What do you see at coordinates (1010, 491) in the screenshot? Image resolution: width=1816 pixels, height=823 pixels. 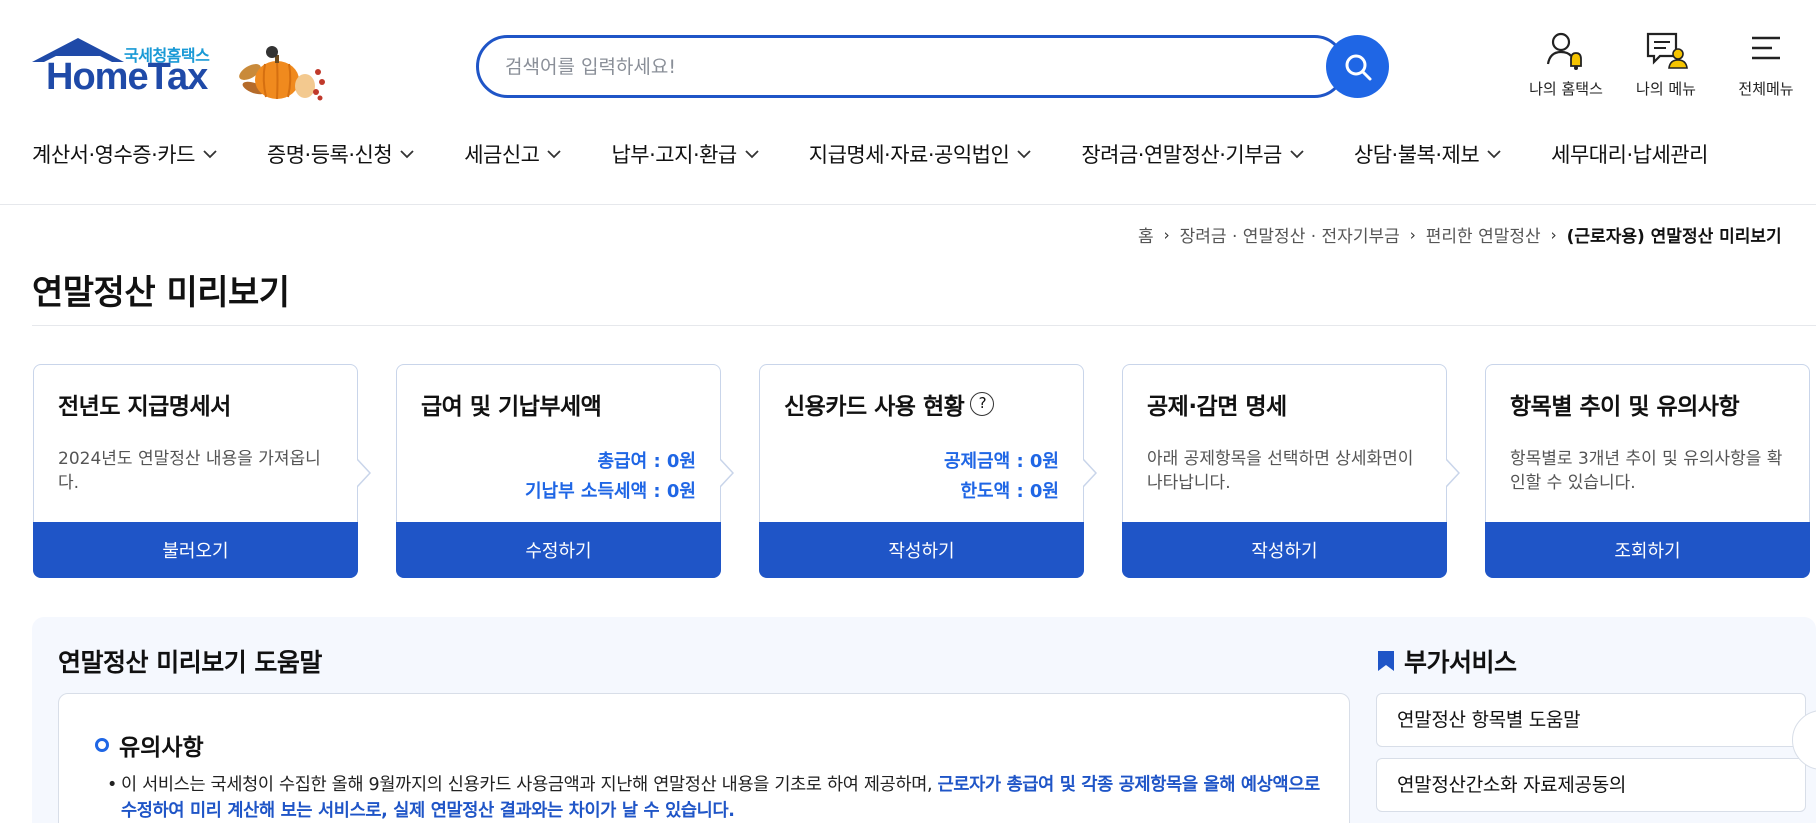 I see `limit-amount-value: 한도액 : 0원` at bounding box center [1010, 491].